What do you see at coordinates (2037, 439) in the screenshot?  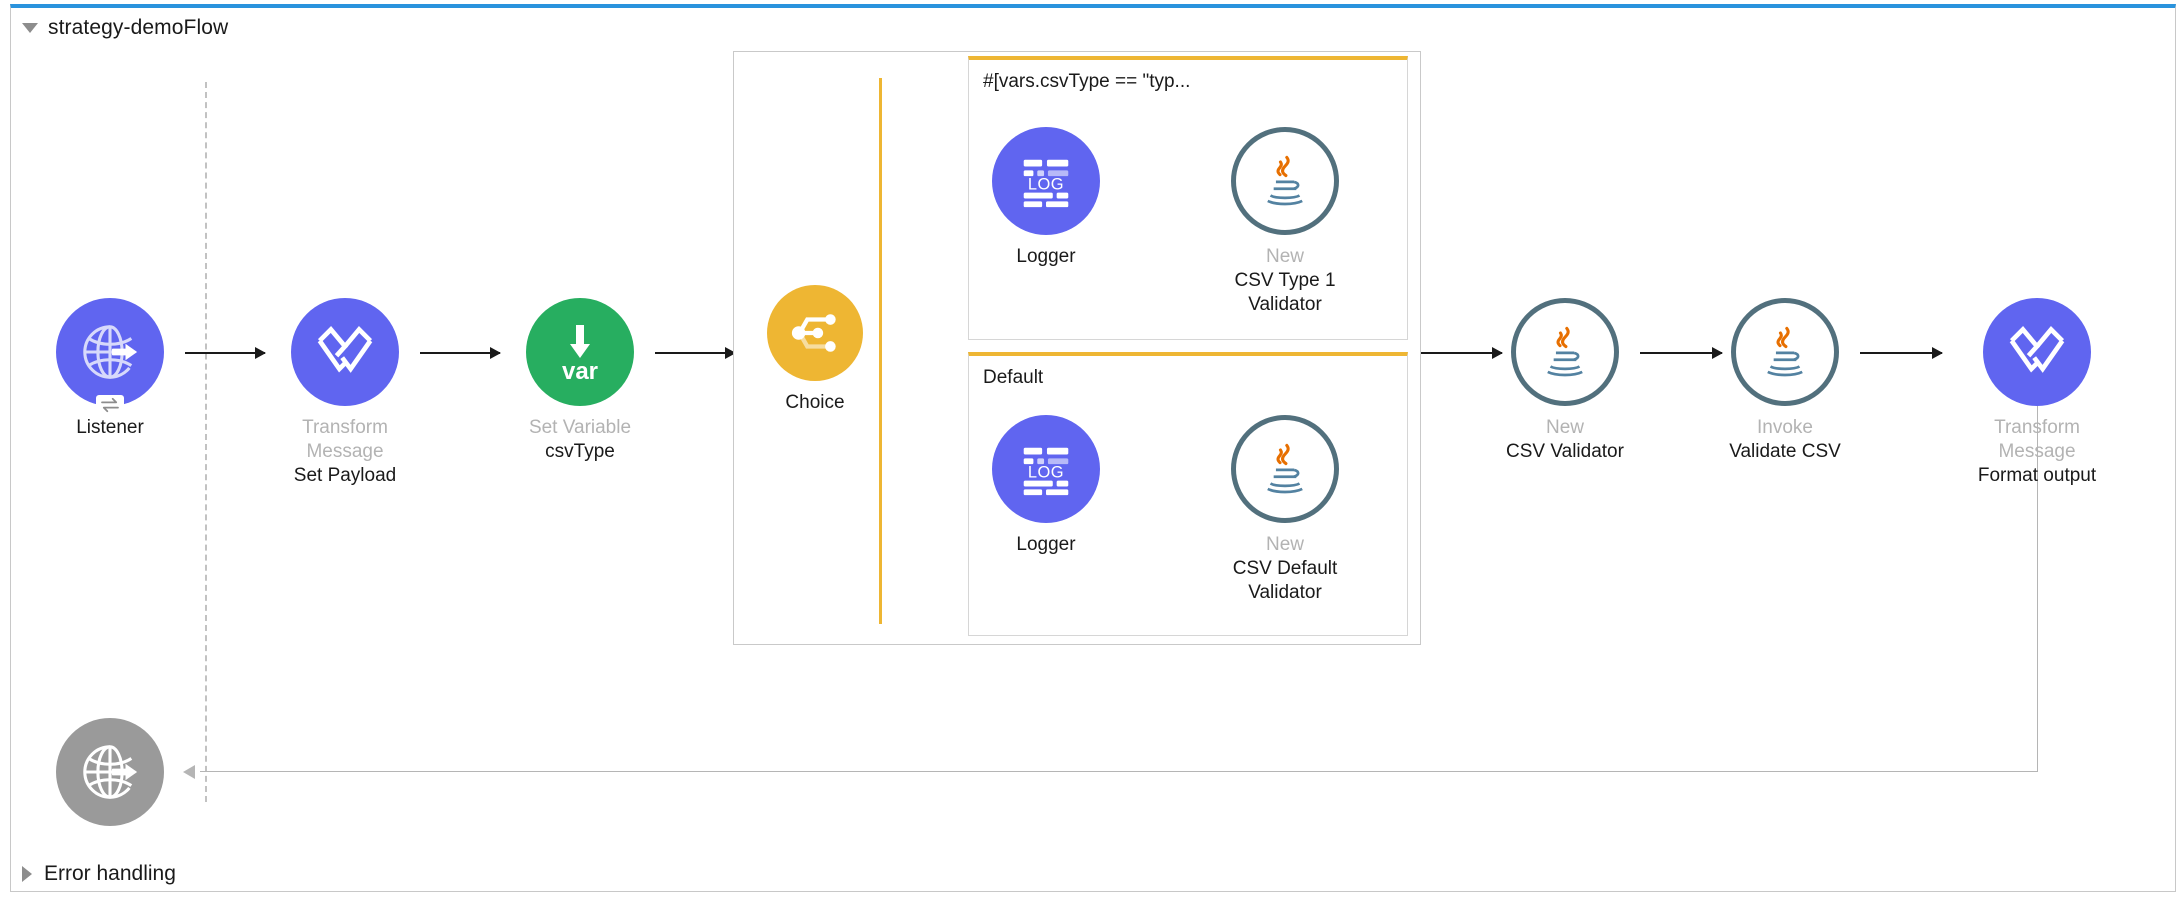 I see `node-format-output-type: Transform Message` at bounding box center [2037, 439].